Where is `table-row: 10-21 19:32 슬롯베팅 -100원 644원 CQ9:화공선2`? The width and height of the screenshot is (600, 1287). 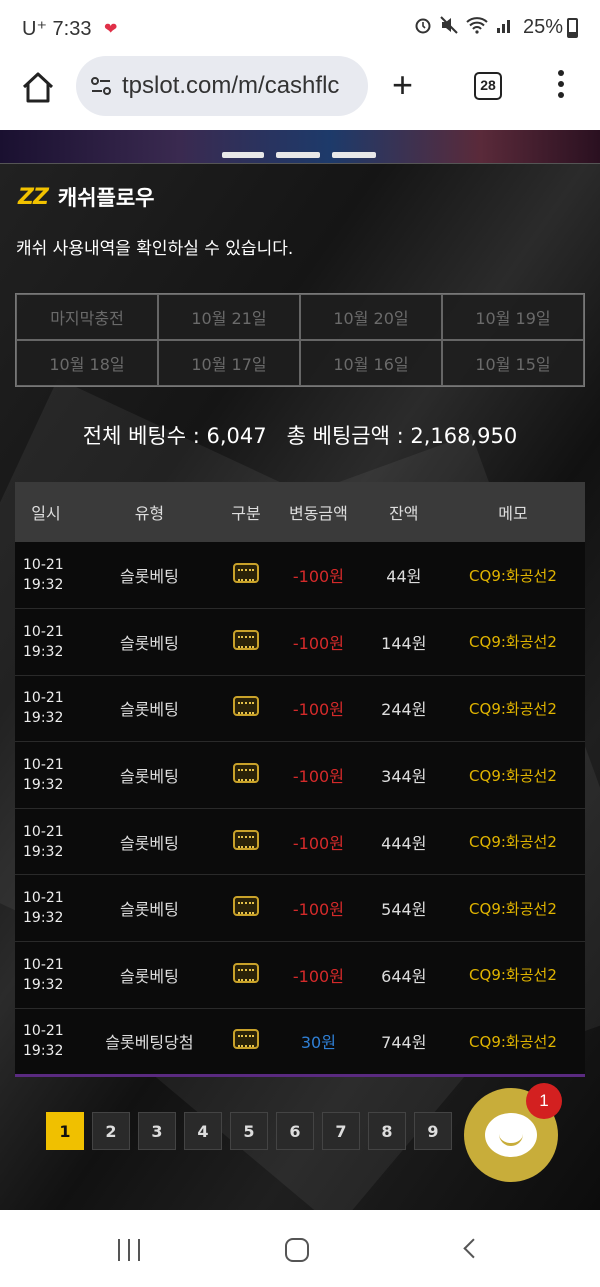
table-row: 10-21 19:32 슬롯베팅 -100원 644원 CQ9:화공선2 is located at coordinates (300, 975).